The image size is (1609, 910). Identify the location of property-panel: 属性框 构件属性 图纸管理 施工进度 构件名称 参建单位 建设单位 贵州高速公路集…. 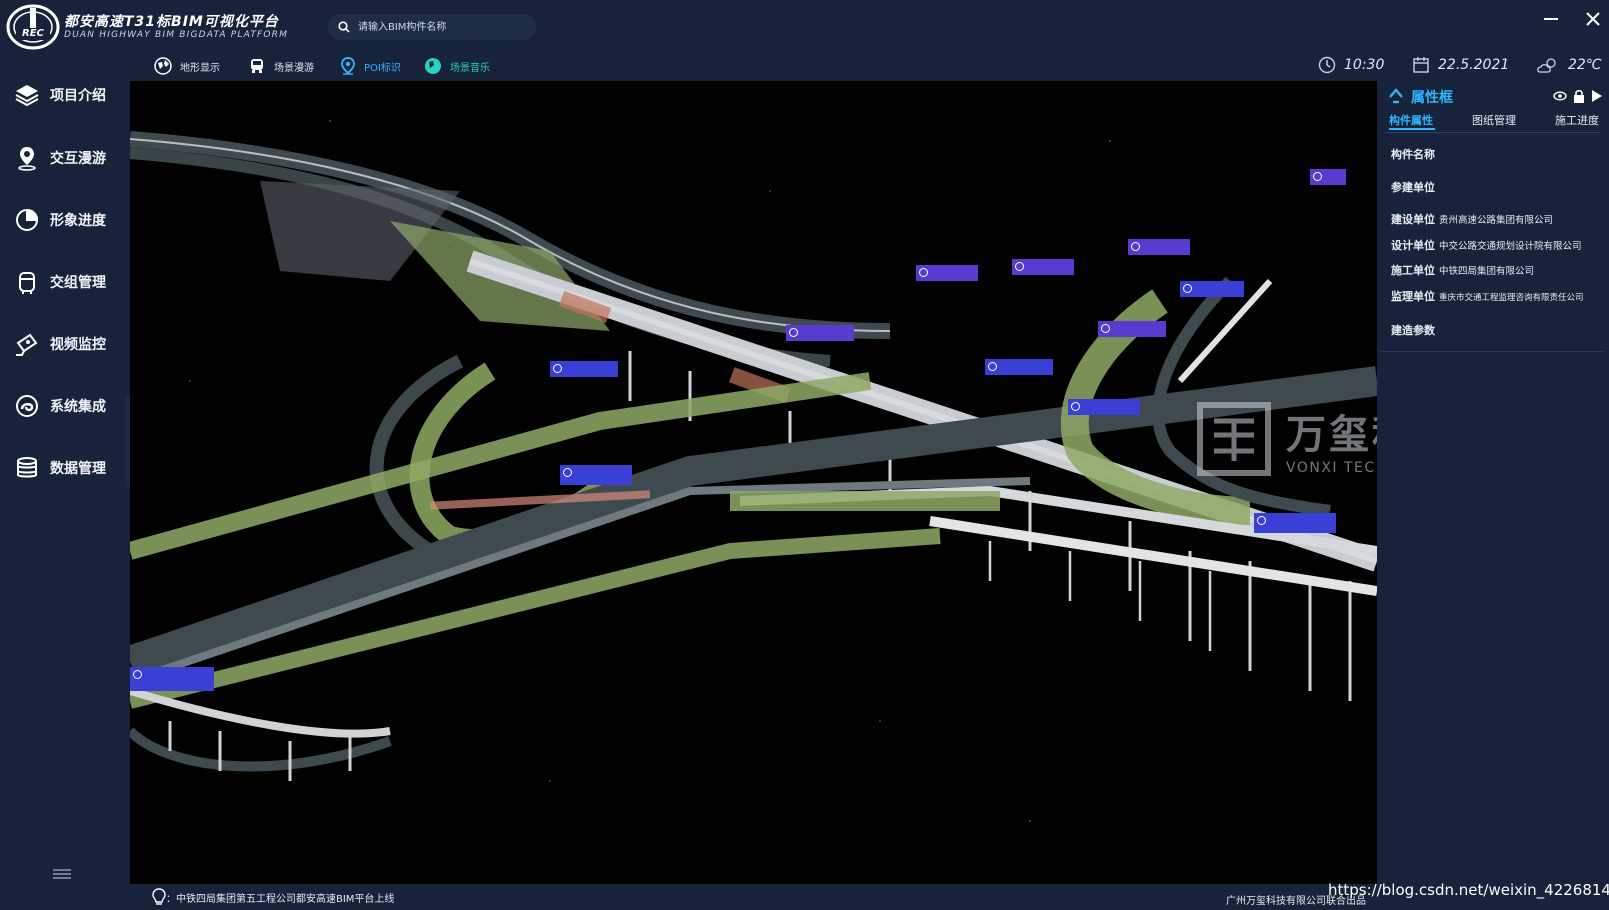
(1493, 482).